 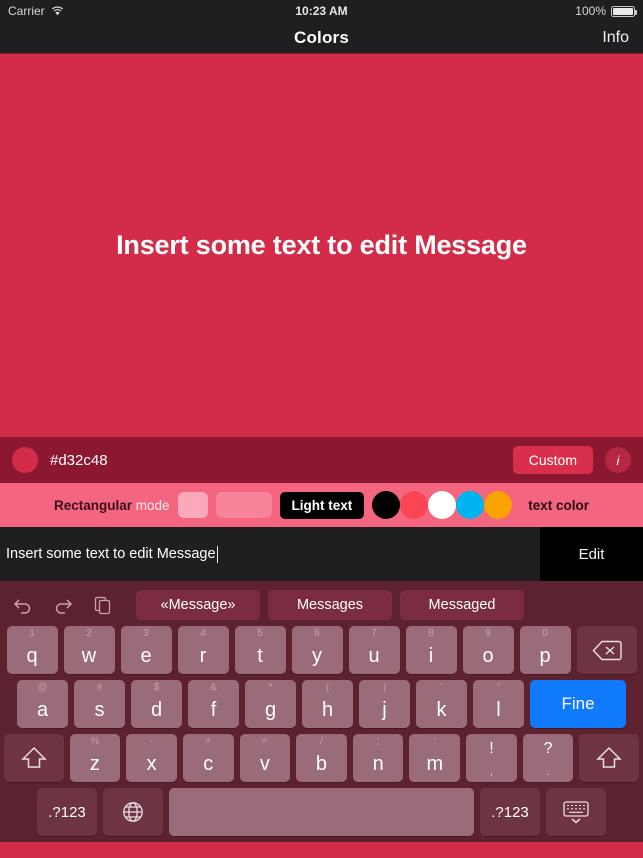 What do you see at coordinates (491, 772) in the screenshot?
I see `key-comma-label: ,` at bounding box center [491, 772].